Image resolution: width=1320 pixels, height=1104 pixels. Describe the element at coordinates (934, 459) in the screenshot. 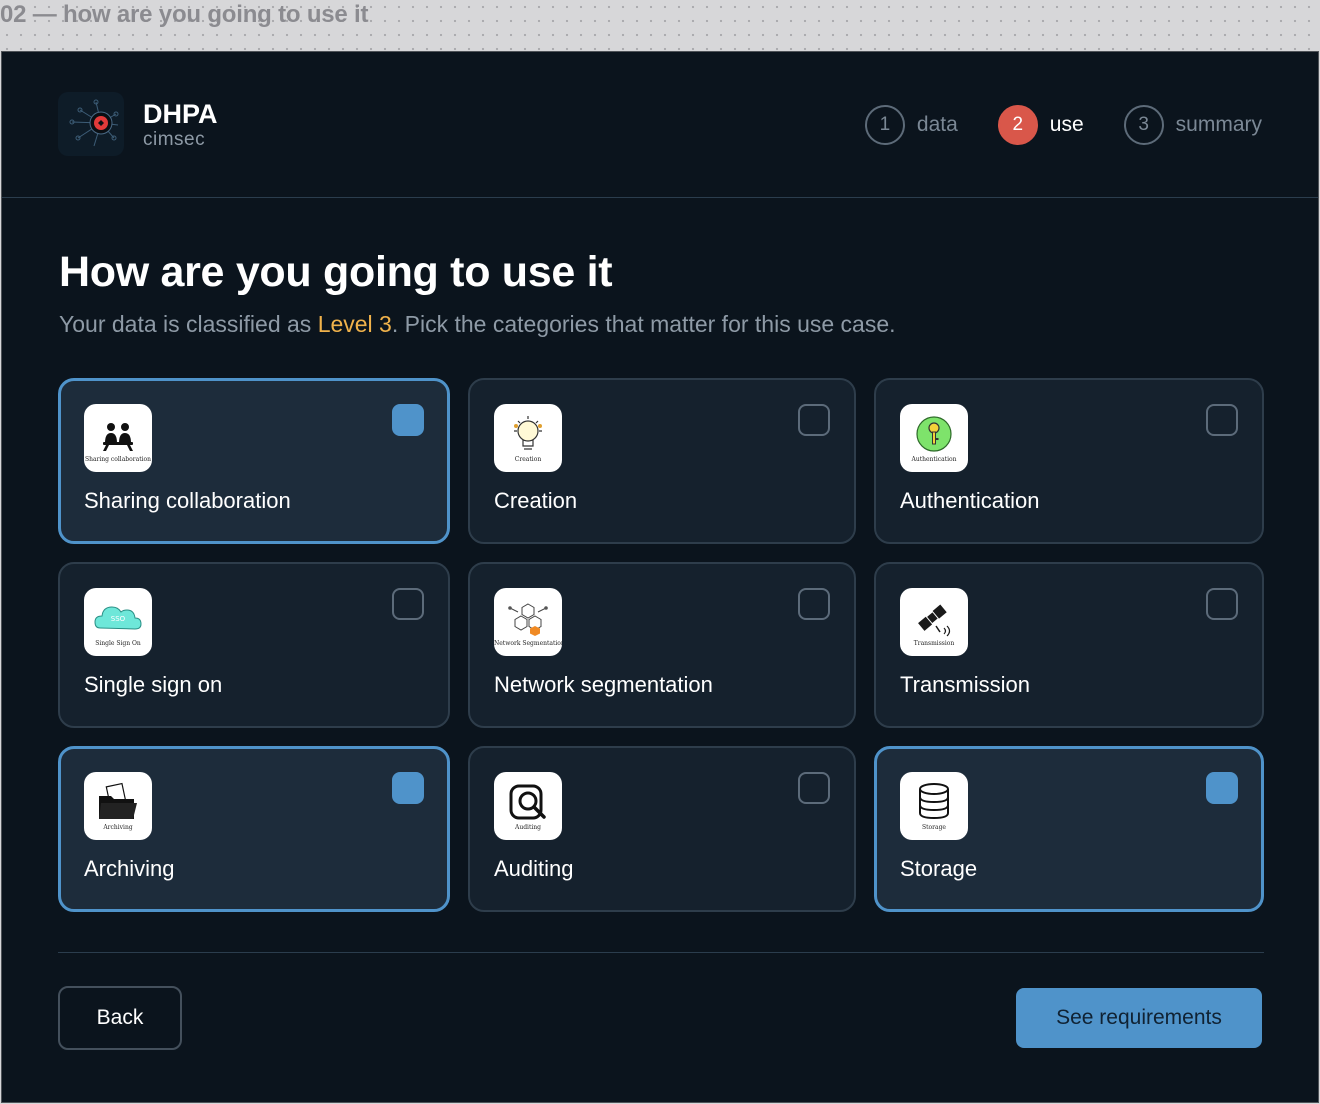

I see `icon-caption: Authentication` at that location.